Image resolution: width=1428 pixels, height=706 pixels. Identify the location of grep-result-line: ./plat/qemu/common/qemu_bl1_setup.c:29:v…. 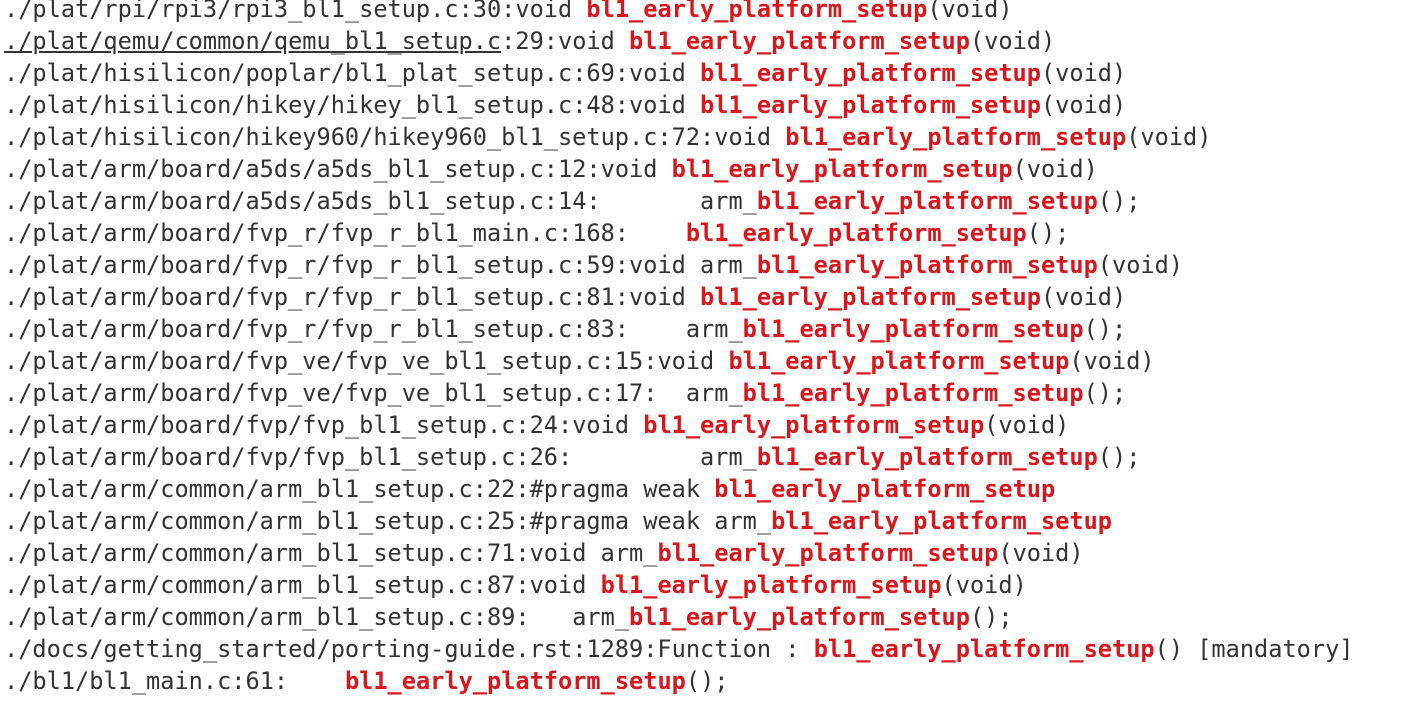
(716, 41).